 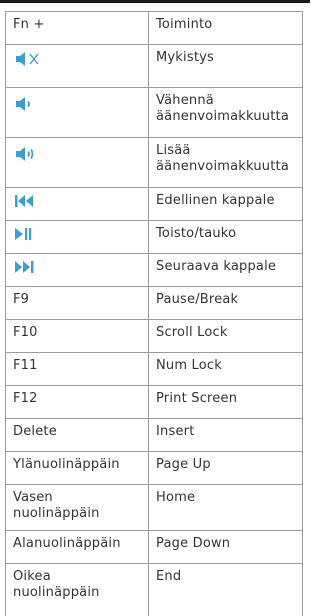 What do you see at coordinates (77, 369) in the screenshot?
I see `key-cell: F11` at bounding box center [77, 369].